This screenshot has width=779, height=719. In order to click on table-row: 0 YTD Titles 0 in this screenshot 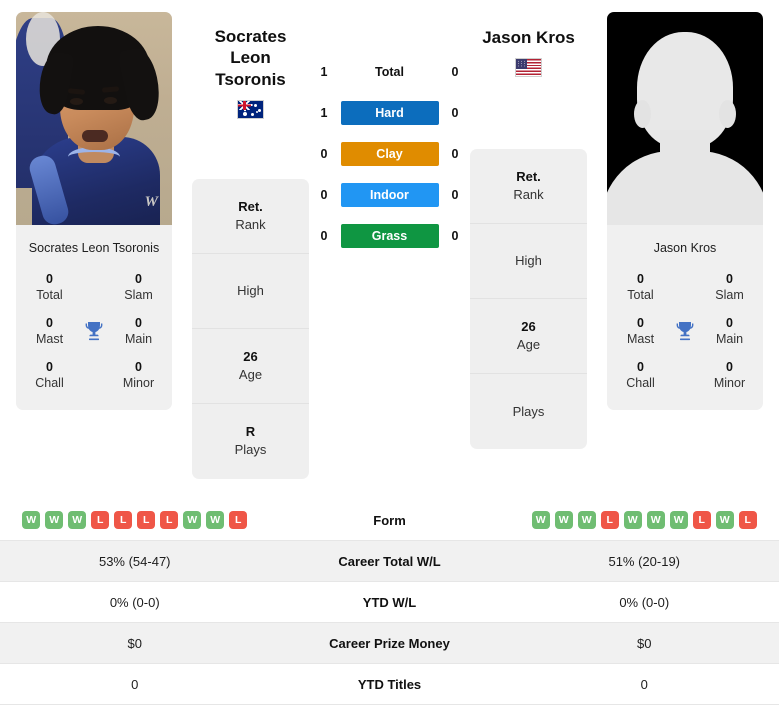, I will do `click(389, 684)`.